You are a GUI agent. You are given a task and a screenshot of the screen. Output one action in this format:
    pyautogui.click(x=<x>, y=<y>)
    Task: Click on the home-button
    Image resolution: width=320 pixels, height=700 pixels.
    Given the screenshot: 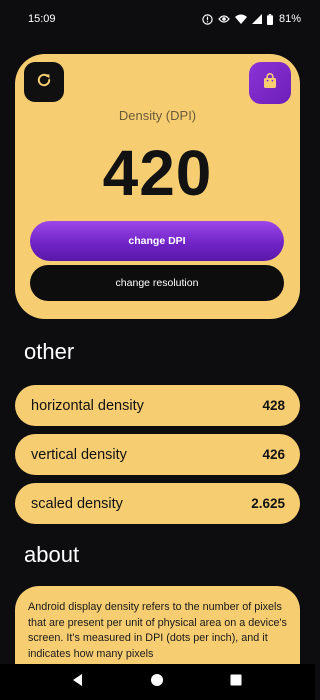 What is the action you would take?
    pyautogui.click(x=157, y=682)
    